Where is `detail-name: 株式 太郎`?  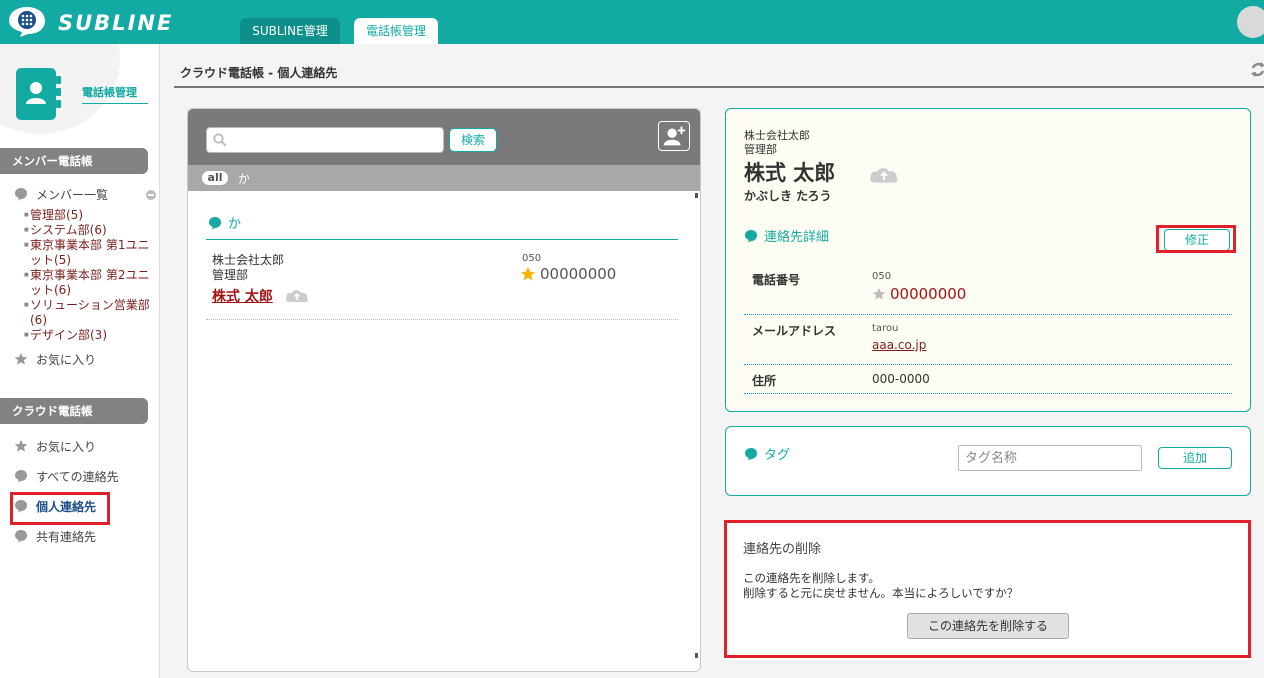
detail-name: 株式 太郎 is located at coordinates (790, 173).